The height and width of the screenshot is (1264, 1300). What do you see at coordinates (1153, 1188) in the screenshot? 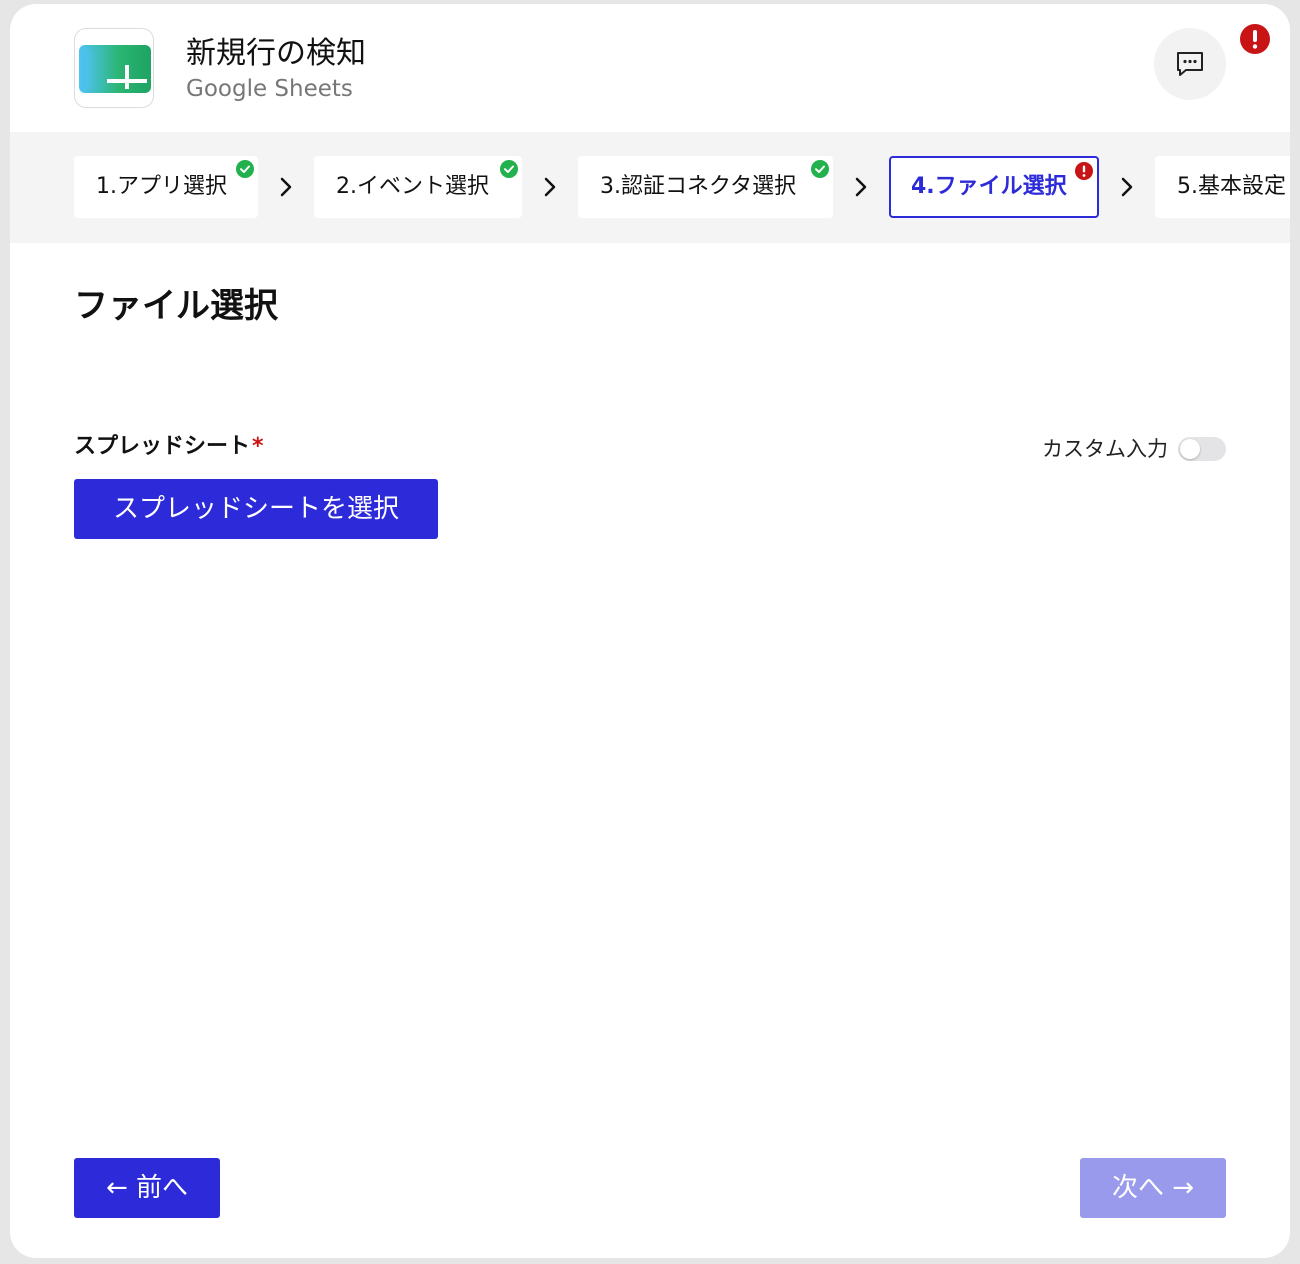
I see `next-button: 次へ →` at bounding box center [1153, 1188].